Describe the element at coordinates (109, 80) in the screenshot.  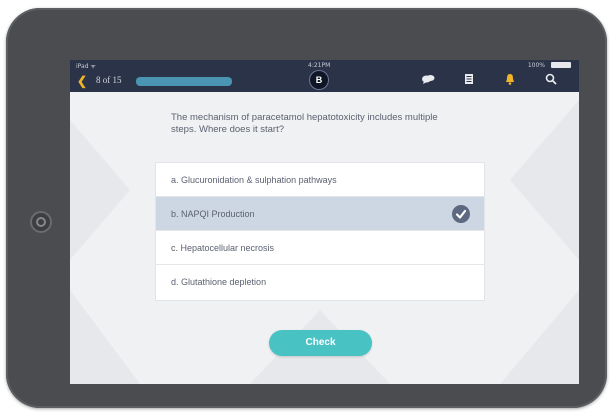
I see `question-progress: 8 of 15` at that location.